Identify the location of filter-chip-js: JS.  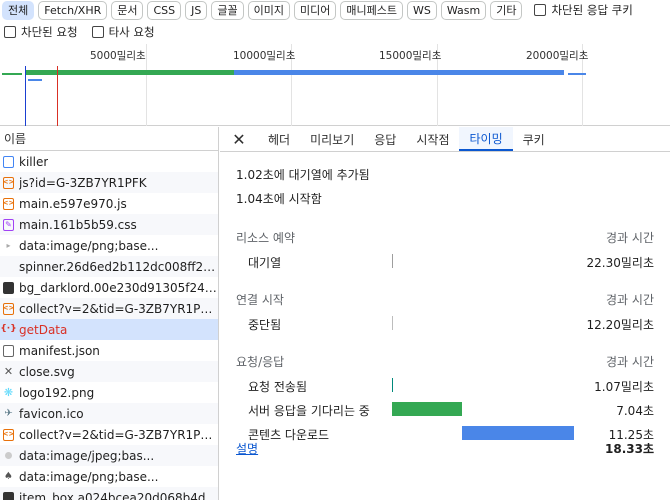
(196, 10).